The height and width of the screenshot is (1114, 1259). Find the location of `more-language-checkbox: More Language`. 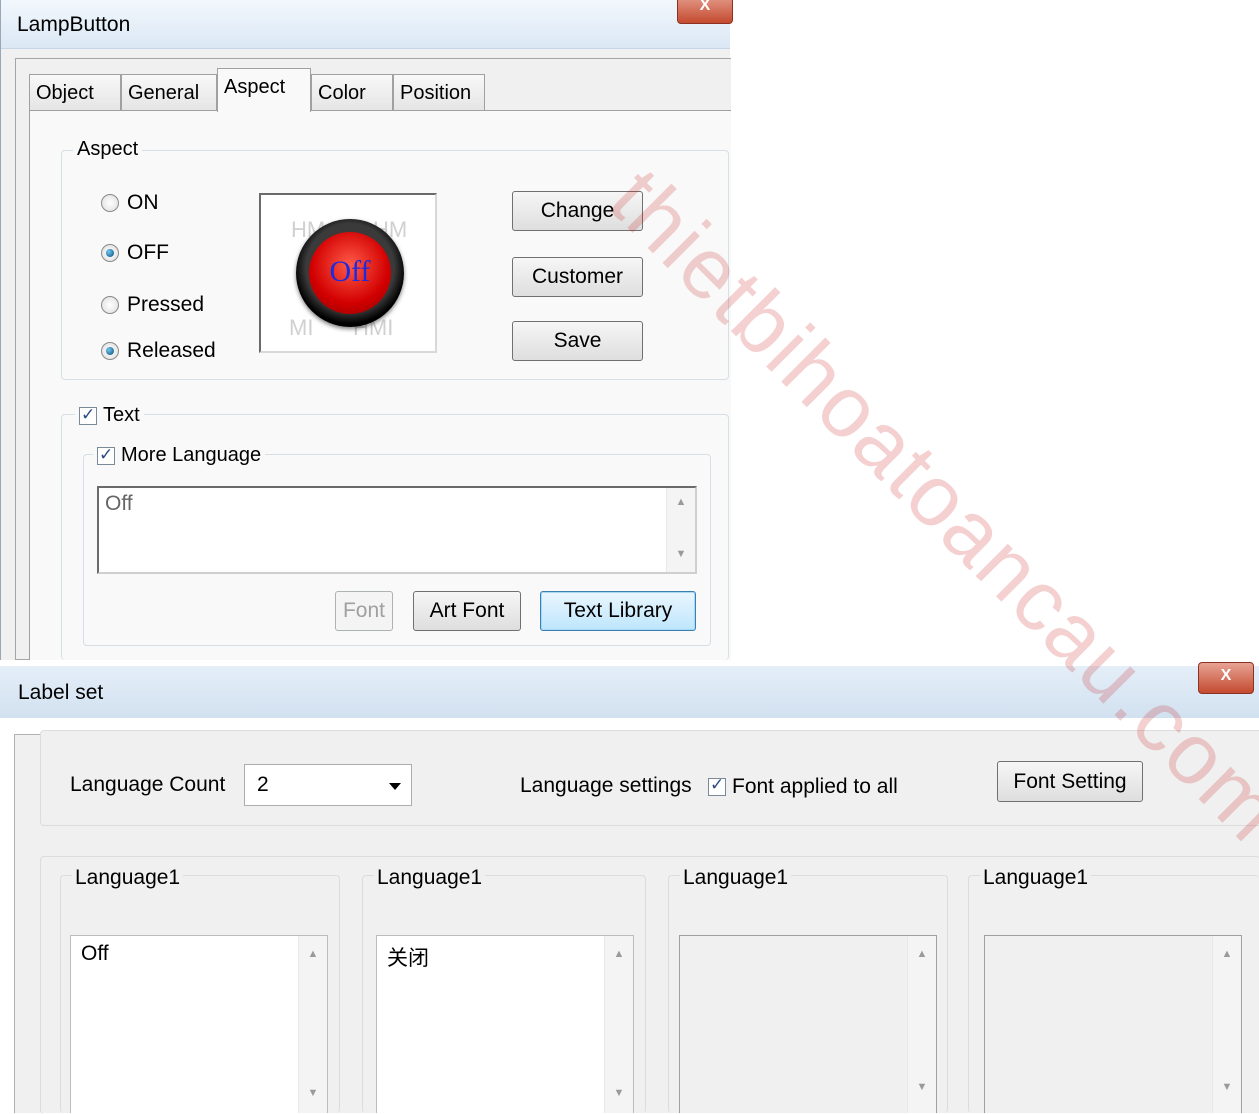

more-language-checkbox: More Language is located at coordinates (179, 455).